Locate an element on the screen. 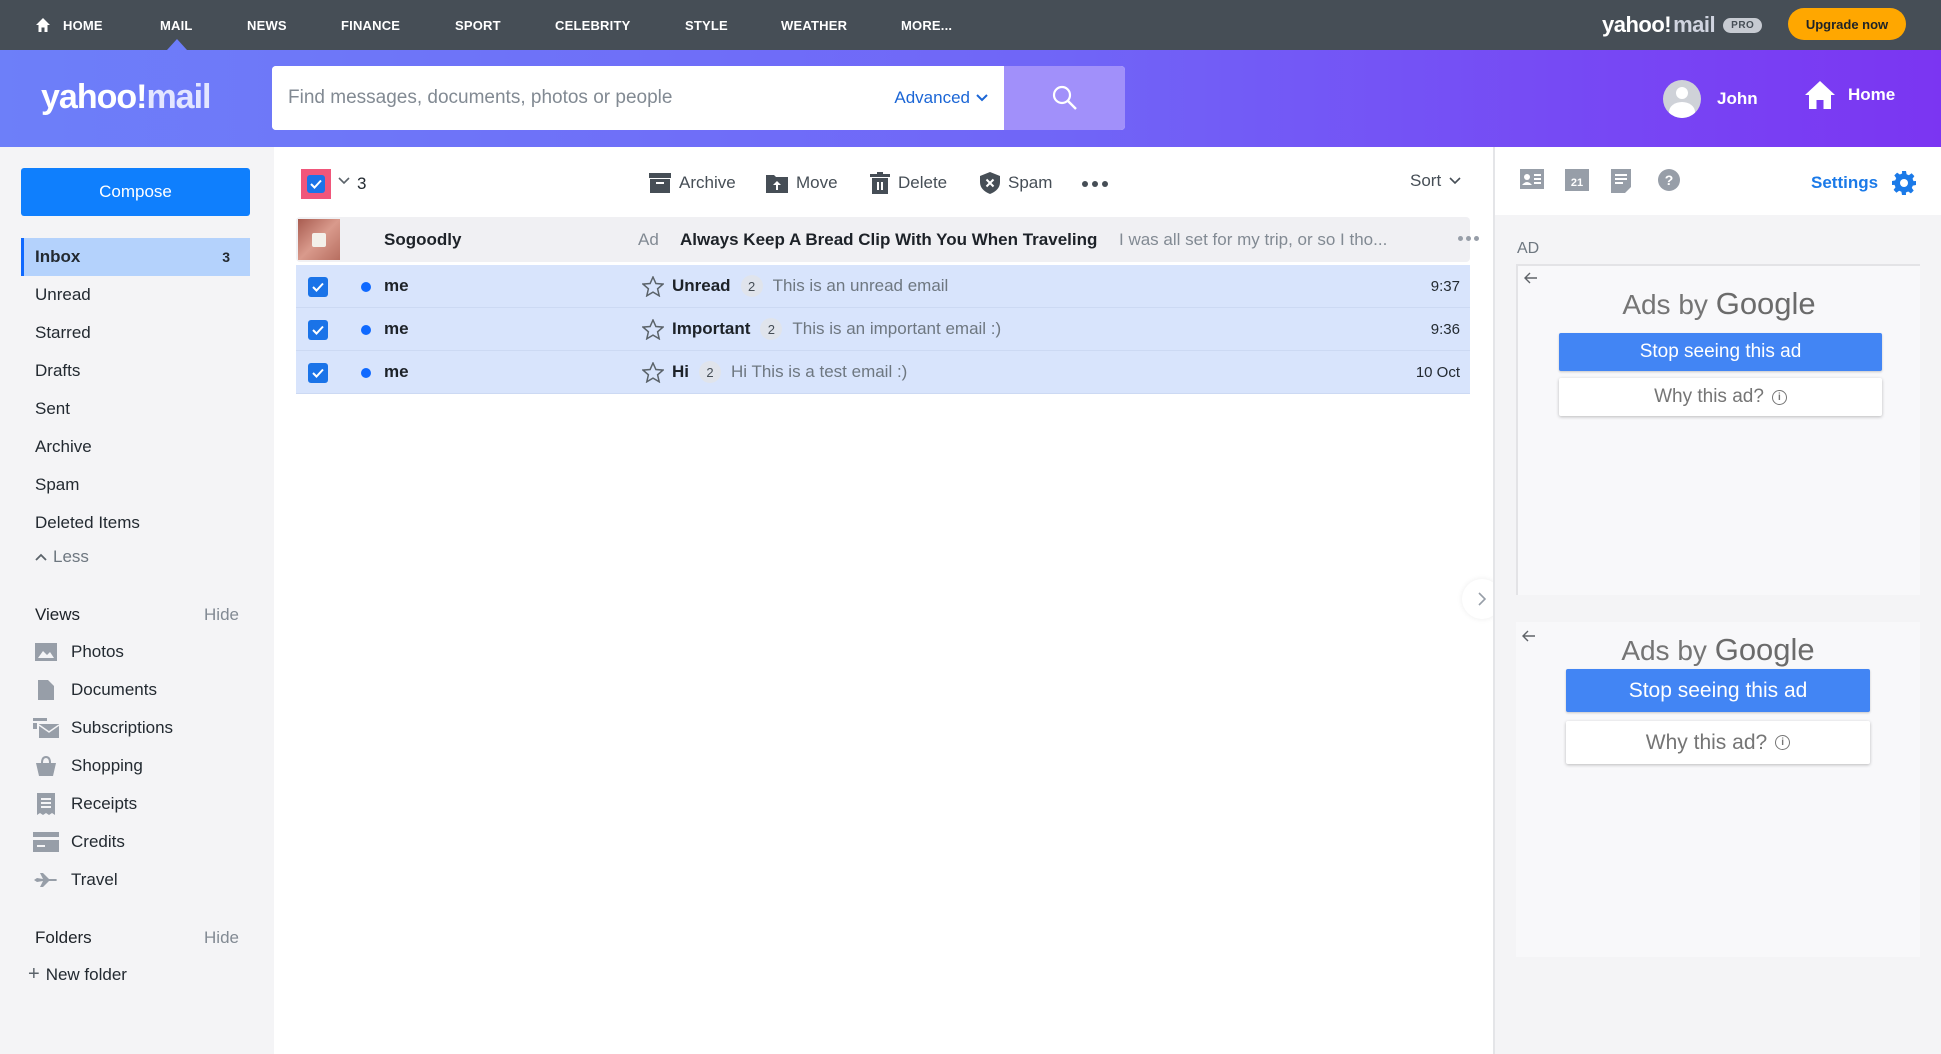 The height and width of the screenshot is (1054, 1941). topnav-weather: WEATHER is located at coordinates (814, 25).